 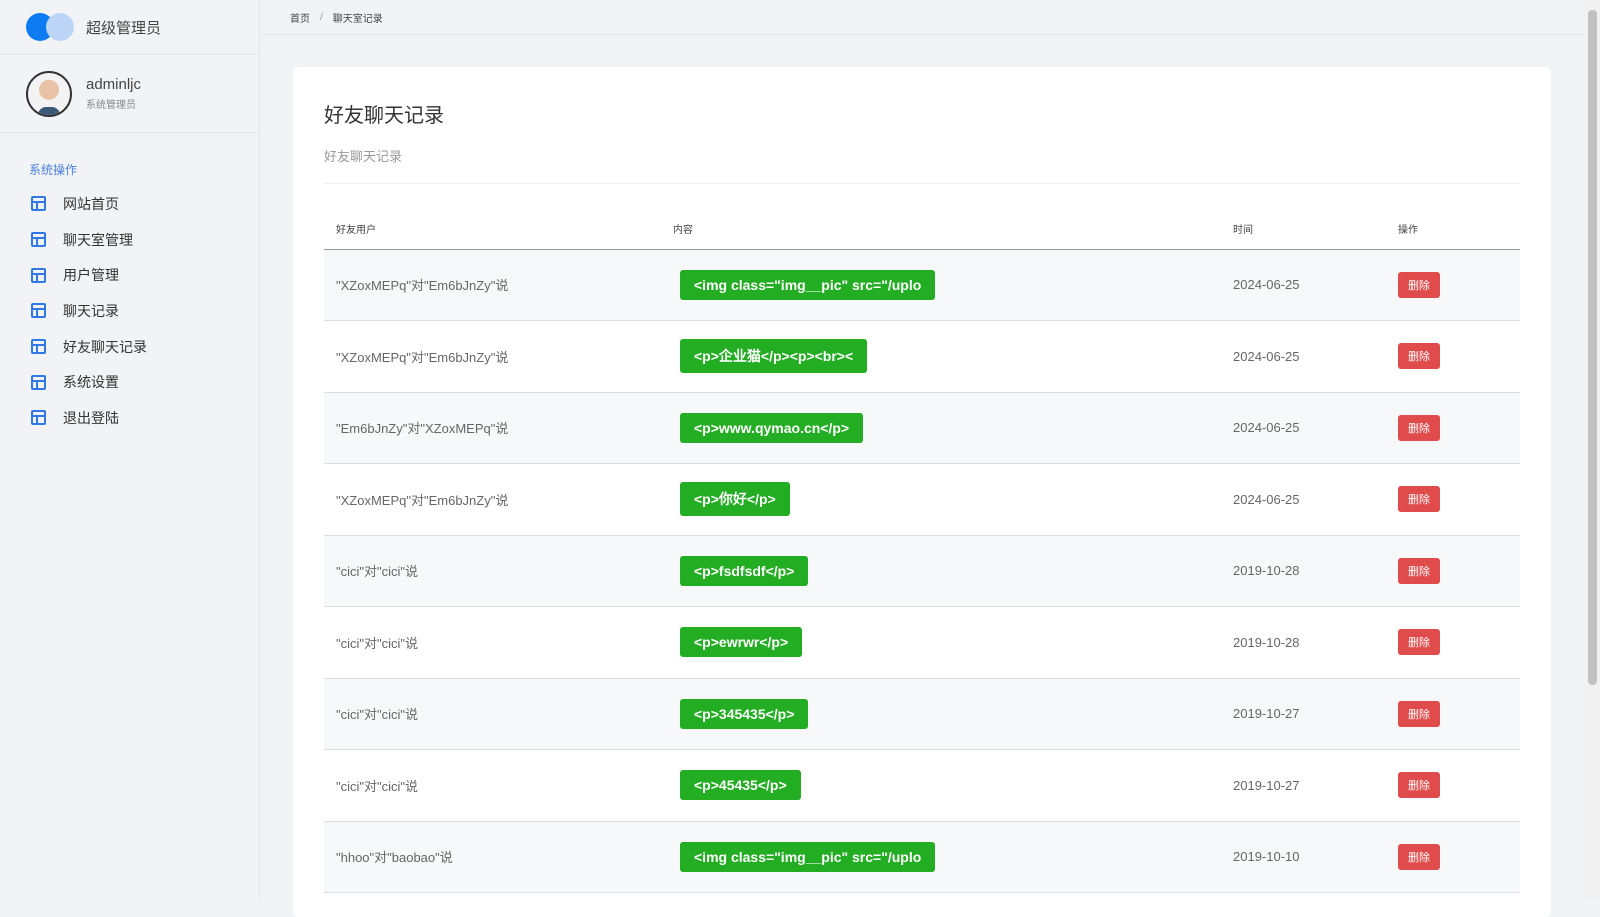 What do you see at coordinates (114, 84) in the screenshot?
I see `user-name: adminljc` at bounding box center [114, 84].